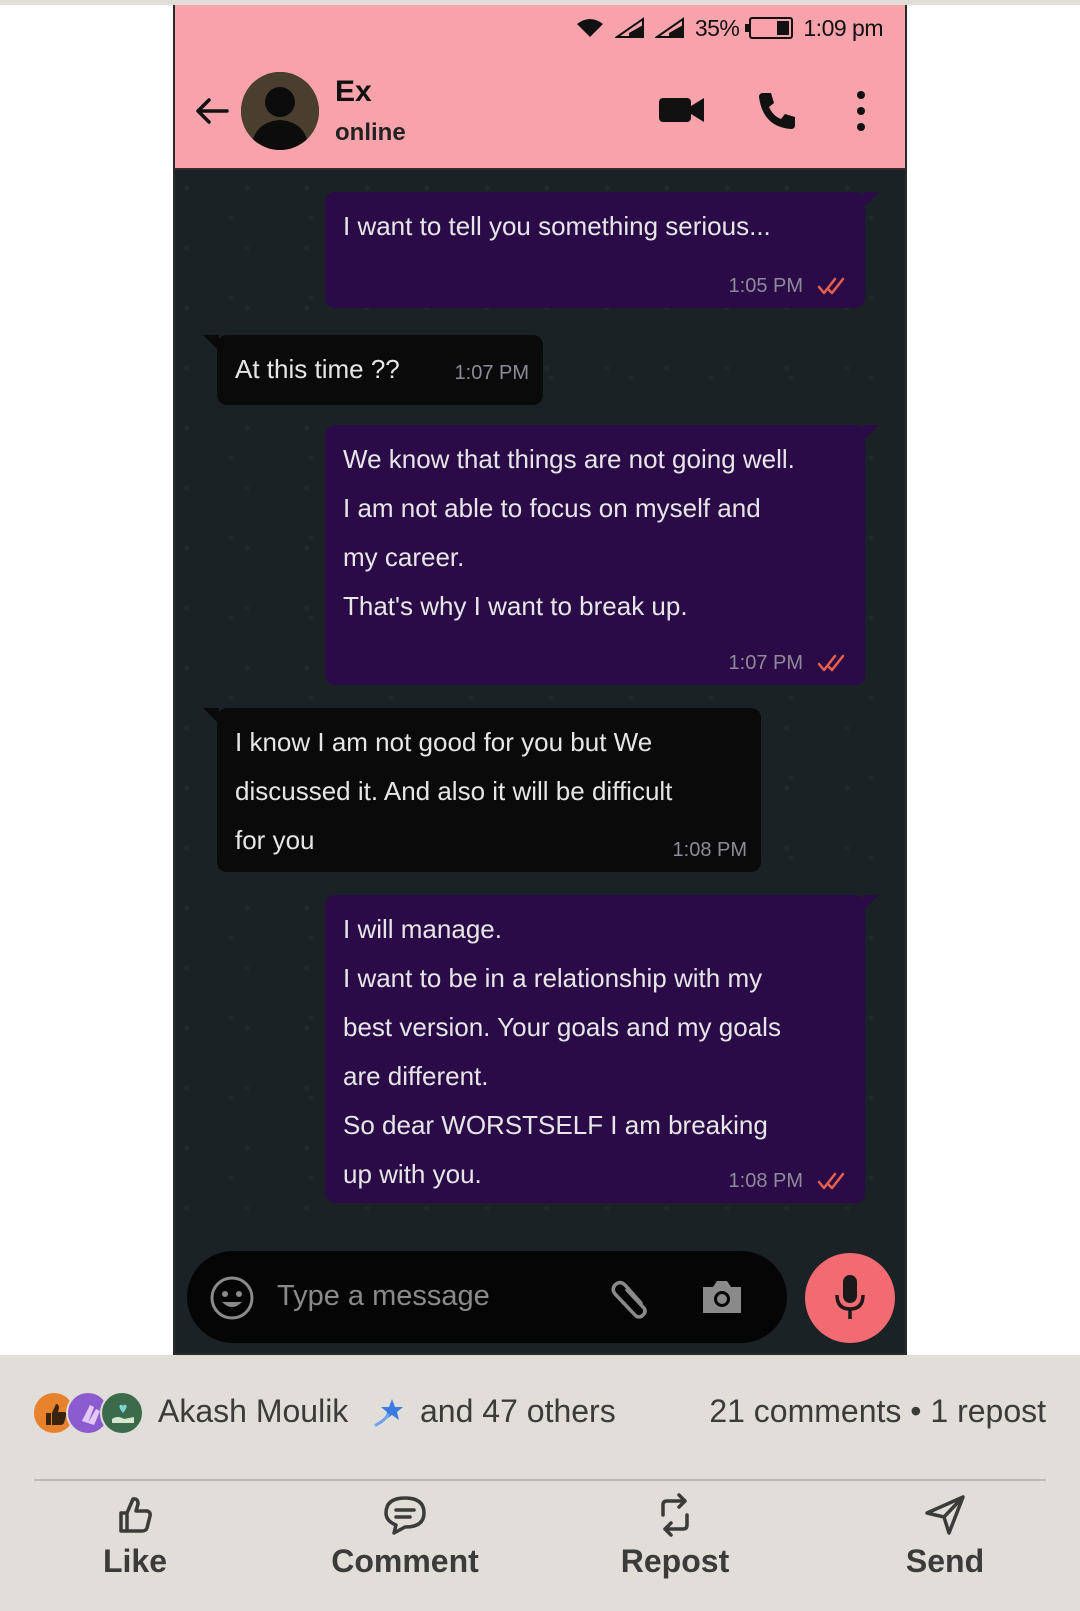 The image size is (1080, 1611). I want to click on message-text: best version. Your goals and my goals, so click(562, 1027).